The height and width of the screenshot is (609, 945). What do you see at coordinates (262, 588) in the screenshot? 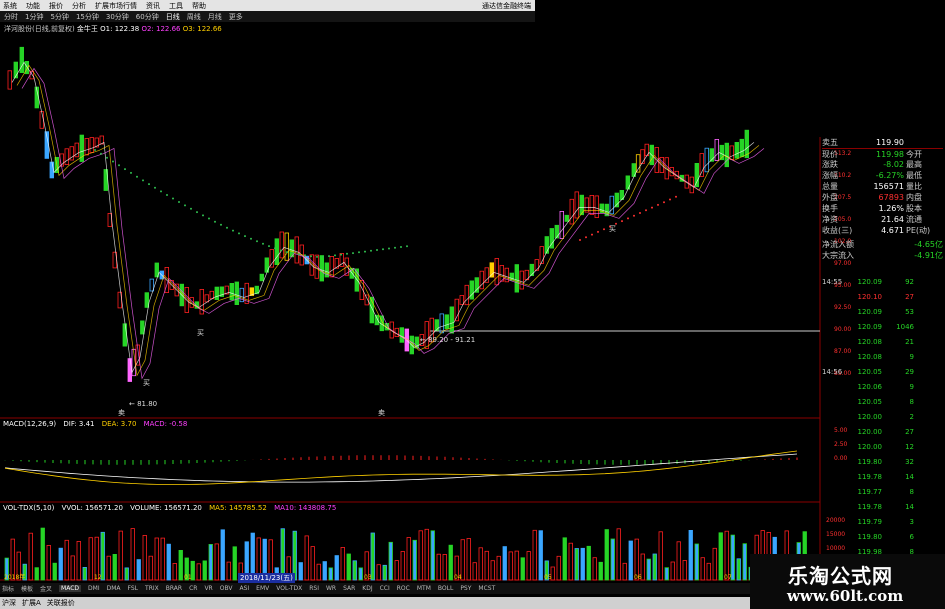
I see `indicator-tab: EMV` at bounding box center [262, 588].